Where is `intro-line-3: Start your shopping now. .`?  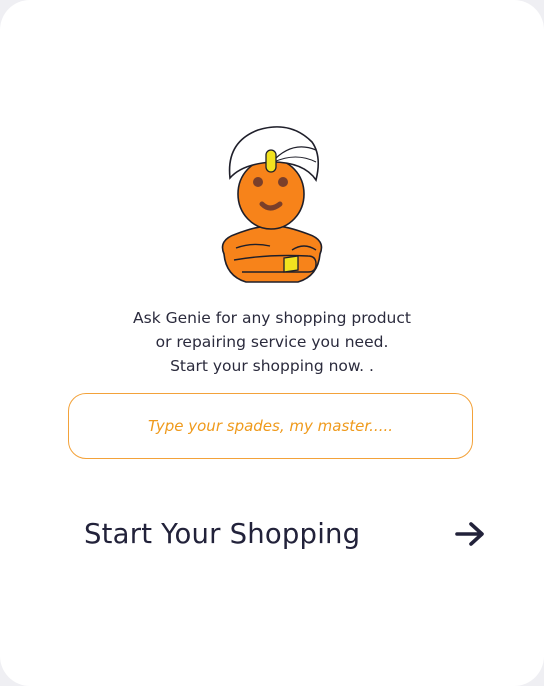
intro-line-3: Start your shopping now. . is located at coordinates (272, 366).